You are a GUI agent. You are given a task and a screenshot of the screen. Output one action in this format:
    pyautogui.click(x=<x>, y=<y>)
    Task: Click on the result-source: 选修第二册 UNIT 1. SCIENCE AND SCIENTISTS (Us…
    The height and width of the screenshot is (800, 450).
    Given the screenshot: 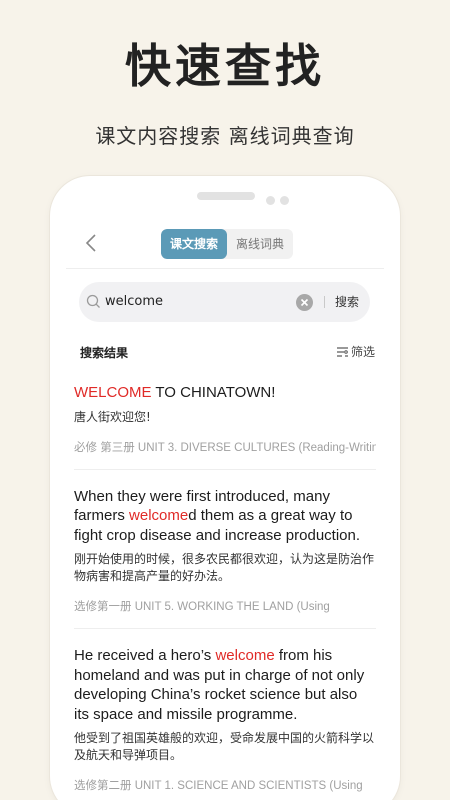 What is the action you would take?
    pyautogui.click(x=218, y=786)
    